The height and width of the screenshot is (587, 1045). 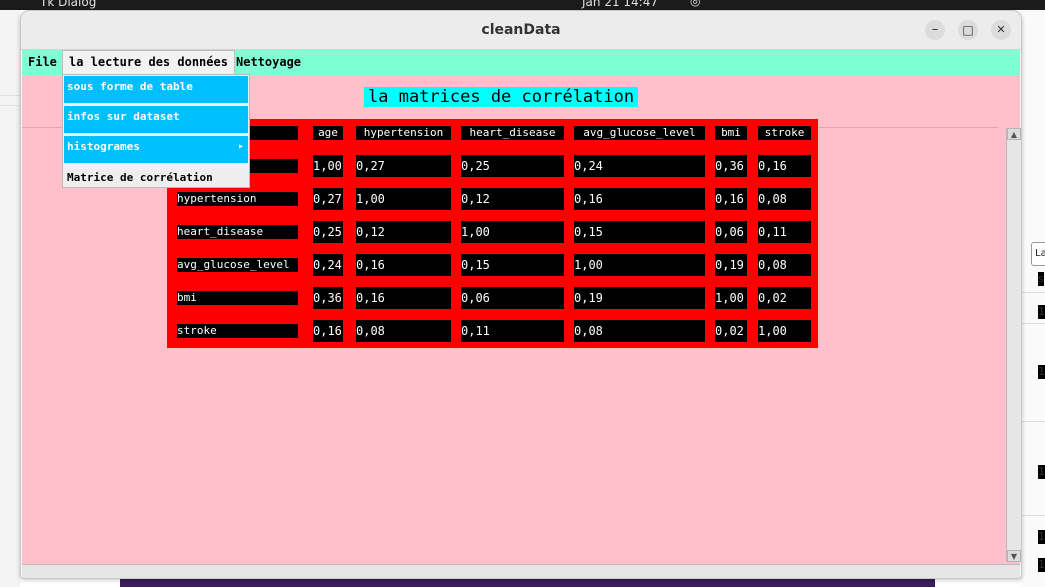 I want to click on scroll-up-icon: ▲, so click(x=1014, y=134).